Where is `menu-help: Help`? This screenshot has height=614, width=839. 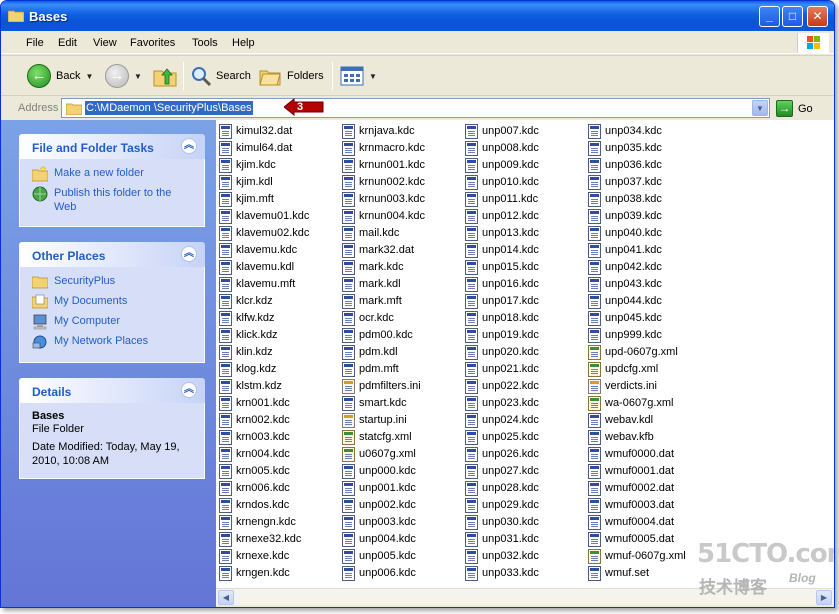 menu-help: Help is located at coordinates (243, 43).